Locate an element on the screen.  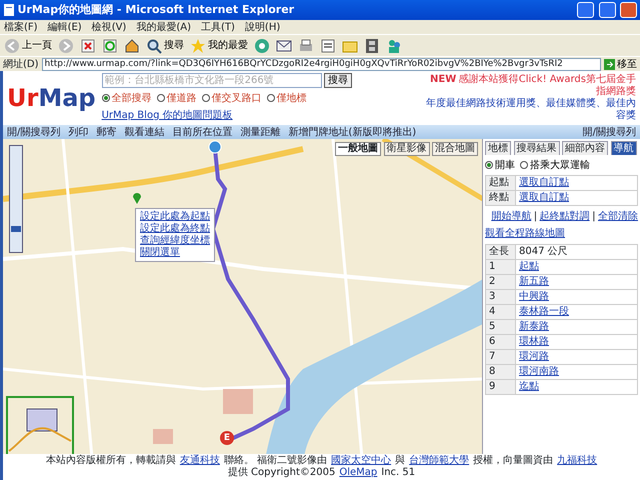
menu-item: 編輯(E) is located at coordinates (65, 27).